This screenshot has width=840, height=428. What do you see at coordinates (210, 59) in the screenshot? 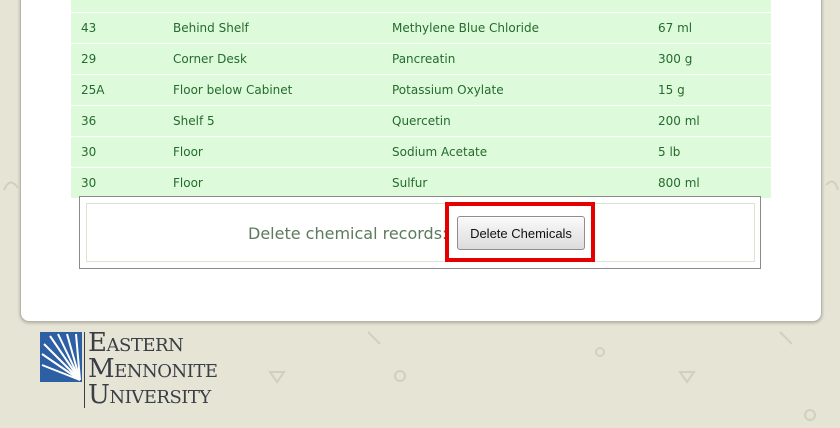
I see `location-cell: Corner Desk` at bounding box center [210, 59].